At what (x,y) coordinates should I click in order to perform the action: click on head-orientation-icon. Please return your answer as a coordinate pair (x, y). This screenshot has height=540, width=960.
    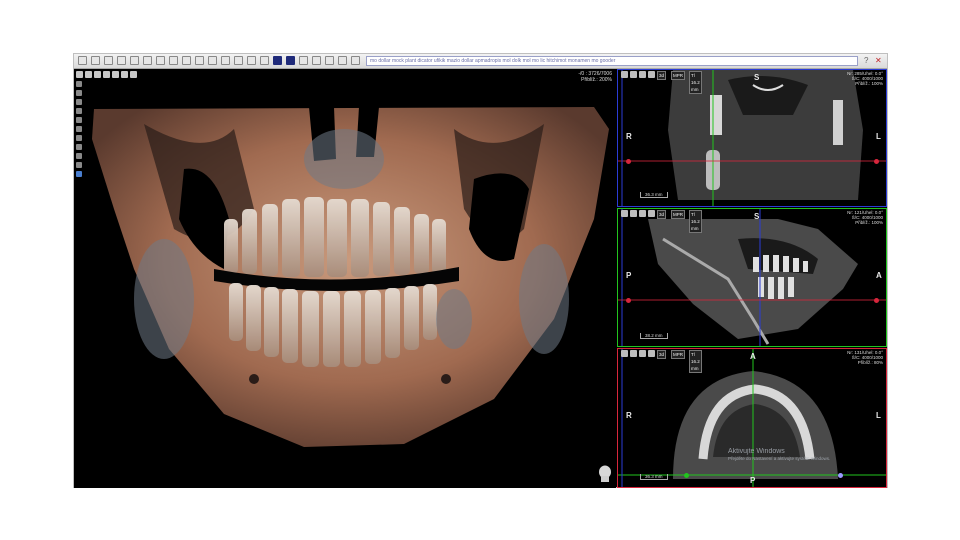
    Looking at the image, I should click on (605, 474).